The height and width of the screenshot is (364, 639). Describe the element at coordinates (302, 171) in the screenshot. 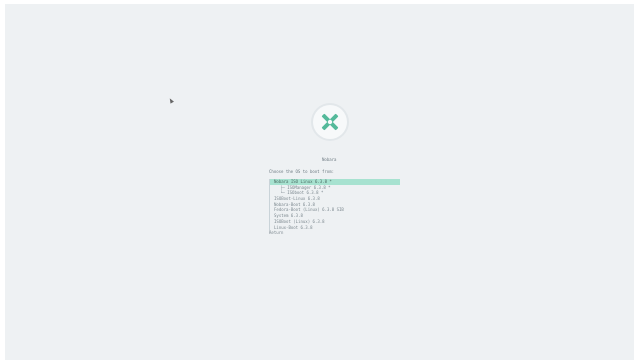

I see `boot-prompt: Choose the OS to boot from:` at that location.